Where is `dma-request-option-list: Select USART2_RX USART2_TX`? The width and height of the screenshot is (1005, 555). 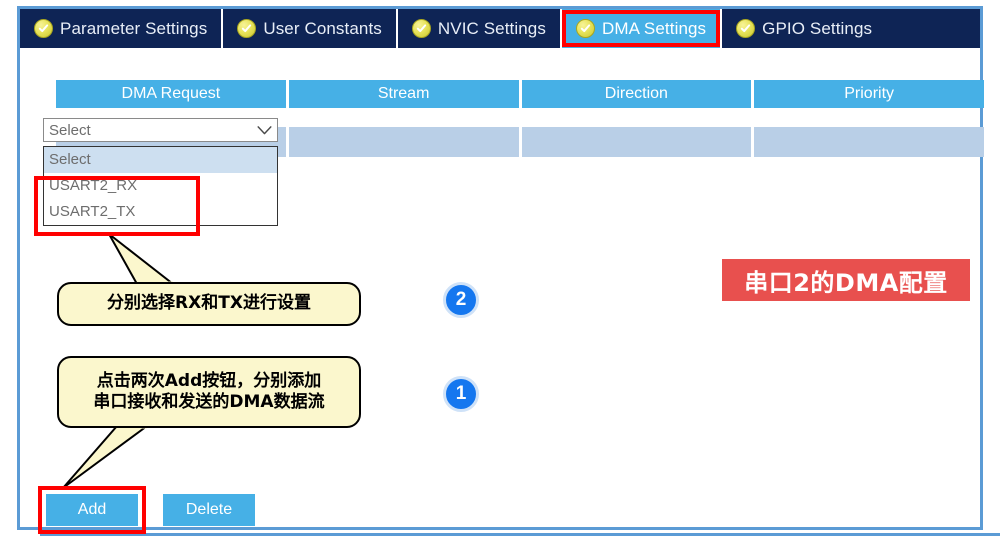
dma-request-option-list: Select USART2_RX USART2_TX is located at coordinates (160, 186).